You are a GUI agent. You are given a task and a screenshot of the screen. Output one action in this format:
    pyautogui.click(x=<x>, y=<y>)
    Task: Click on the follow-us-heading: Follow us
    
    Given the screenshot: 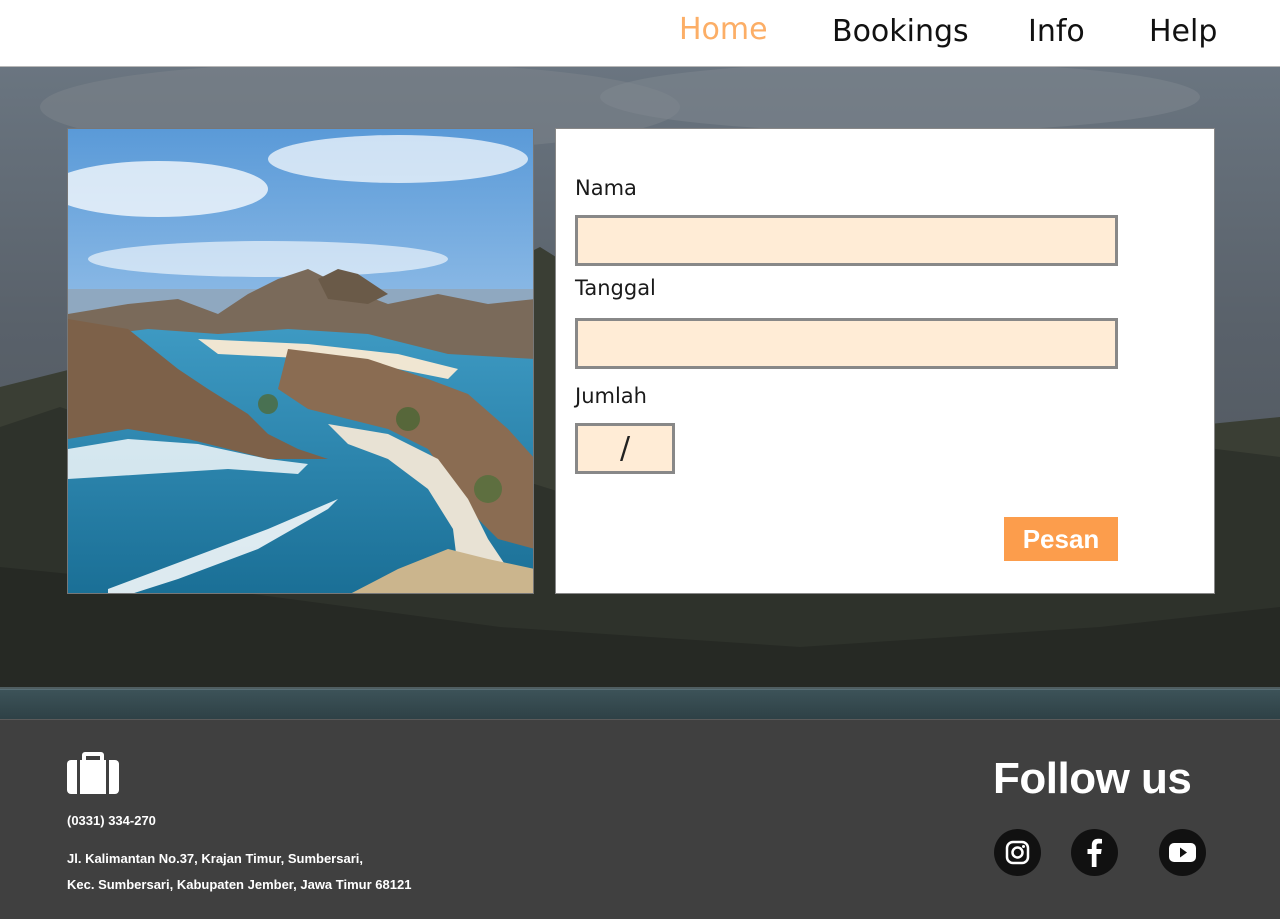 What is the action you would take?
    pyautogui.click(x=1092, y=778)
    